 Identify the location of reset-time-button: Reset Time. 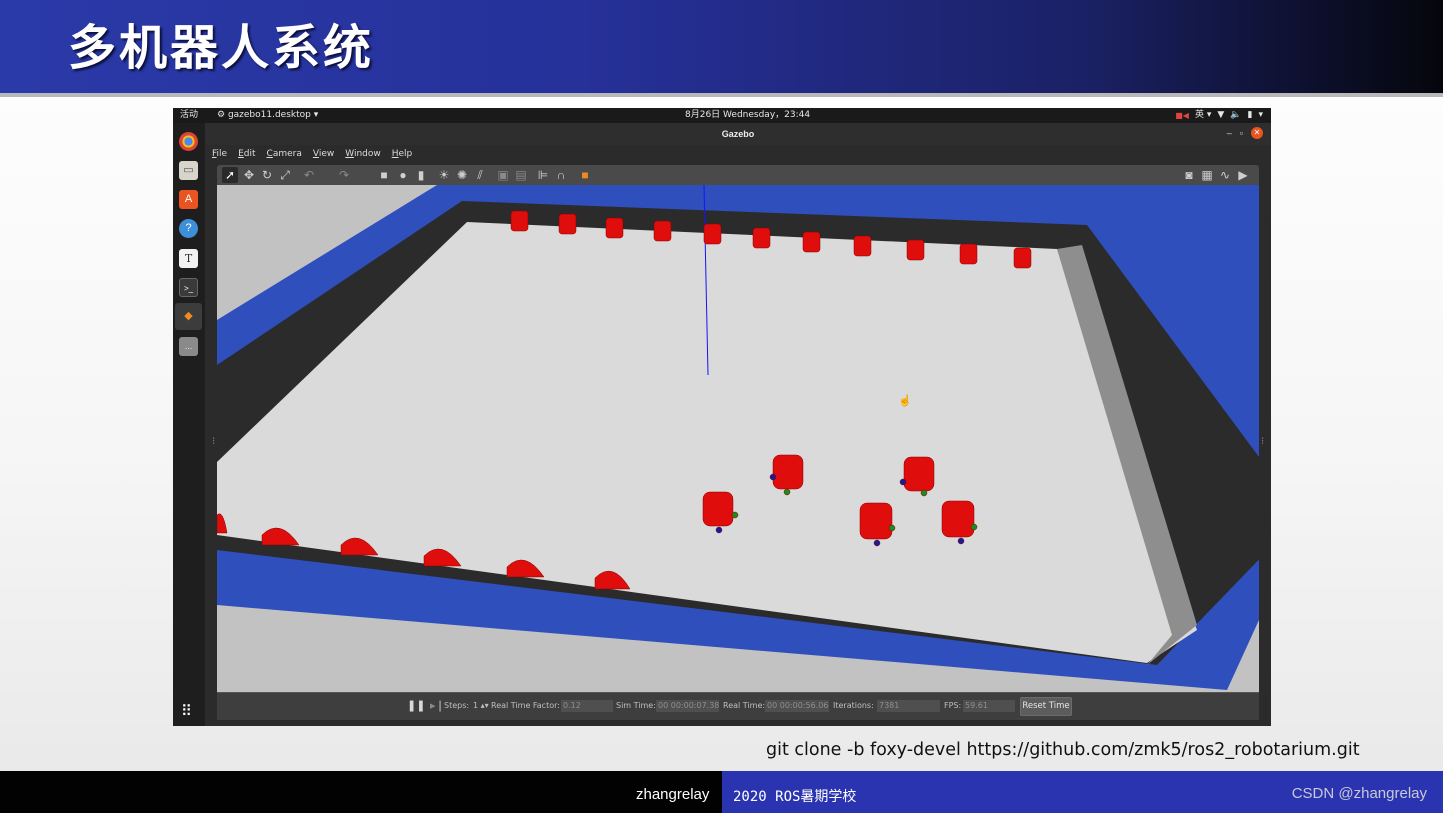
(1046, 706).